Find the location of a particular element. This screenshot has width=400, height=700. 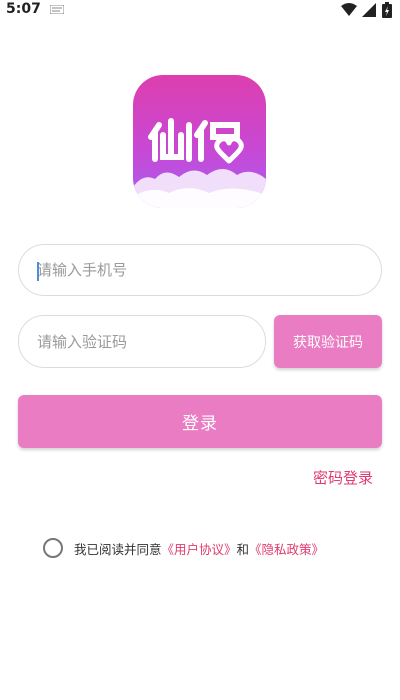

verification-code-input is located at coordinates (142, 341).